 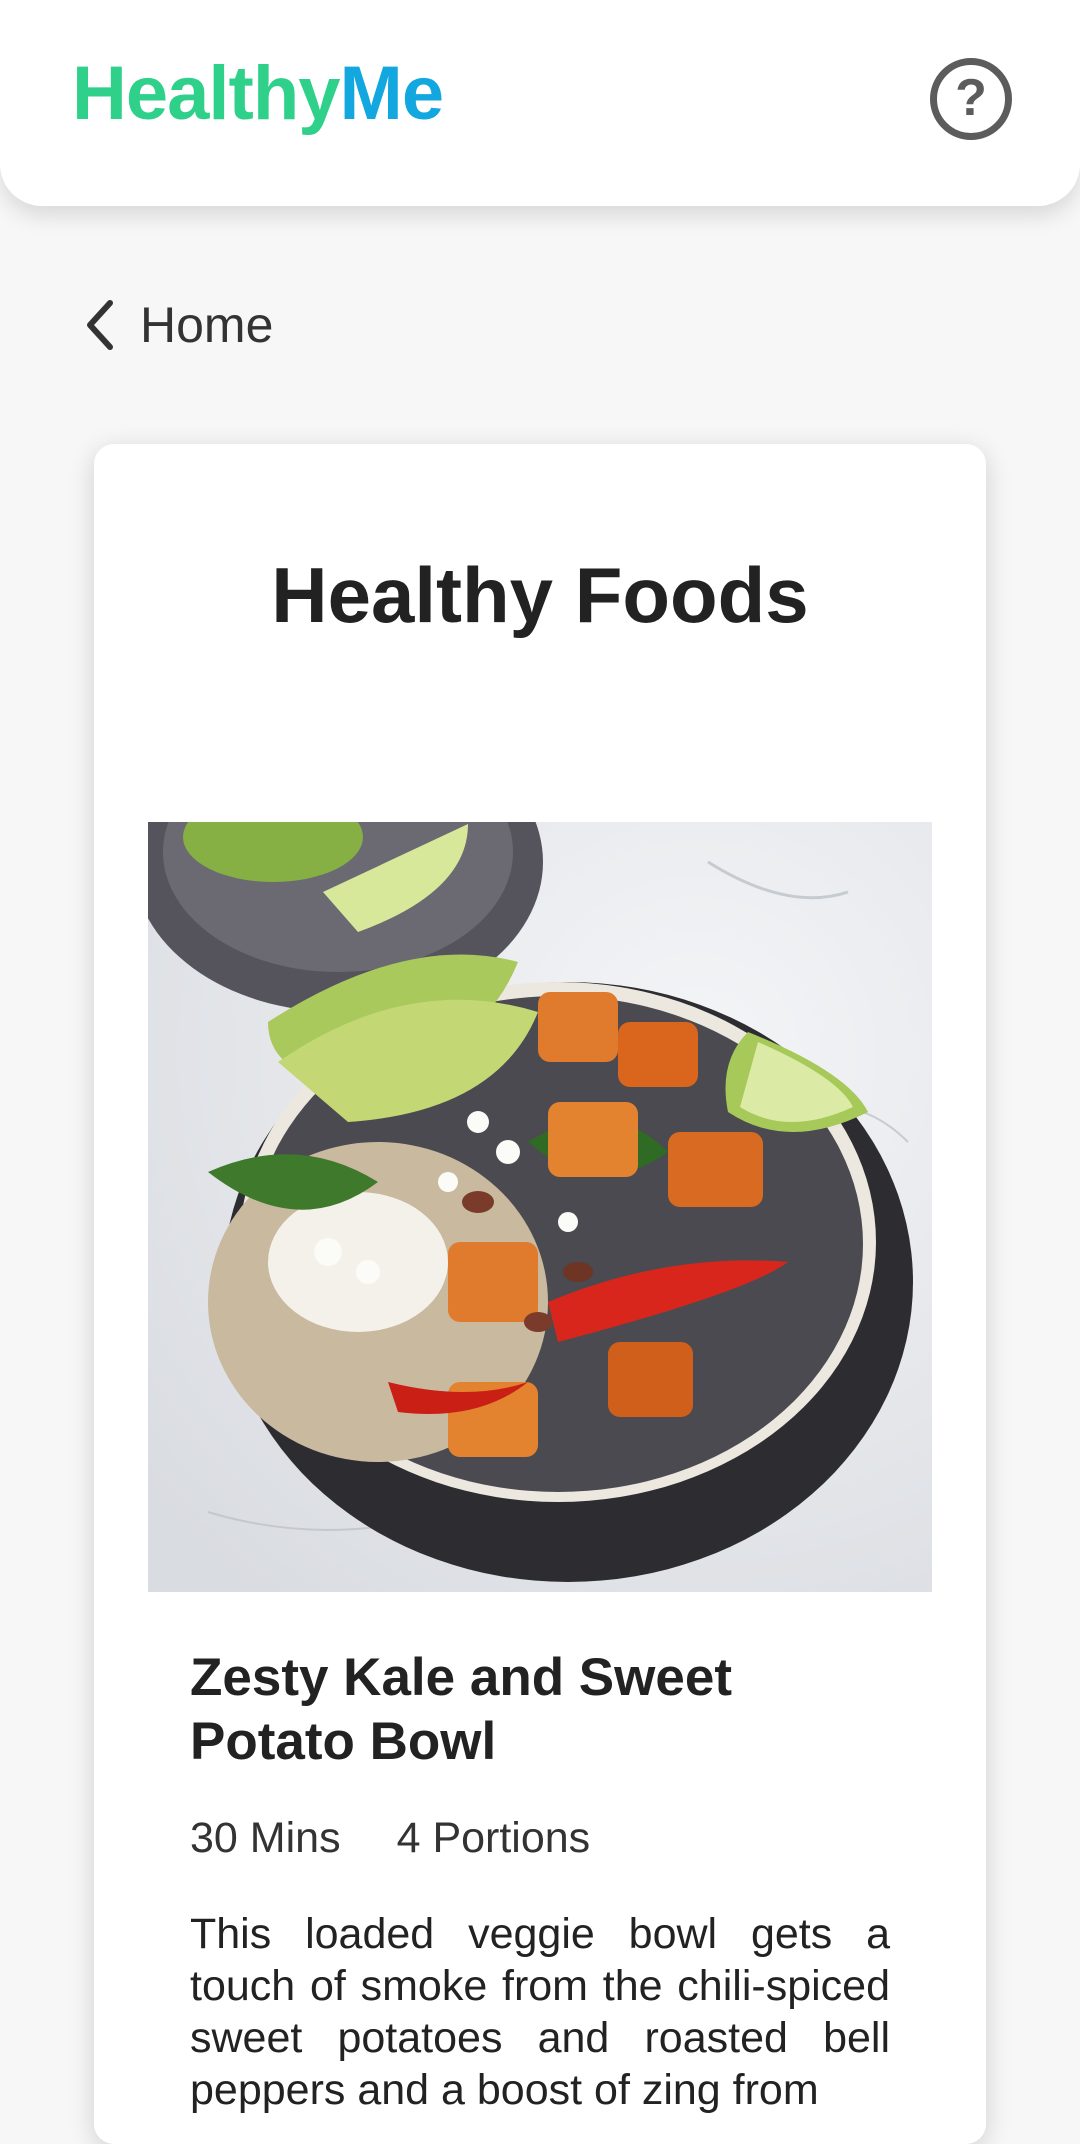 I want to click on food-name: Zesty Kale and Sweet Potato Bowl, so click(x=461, y=1709).